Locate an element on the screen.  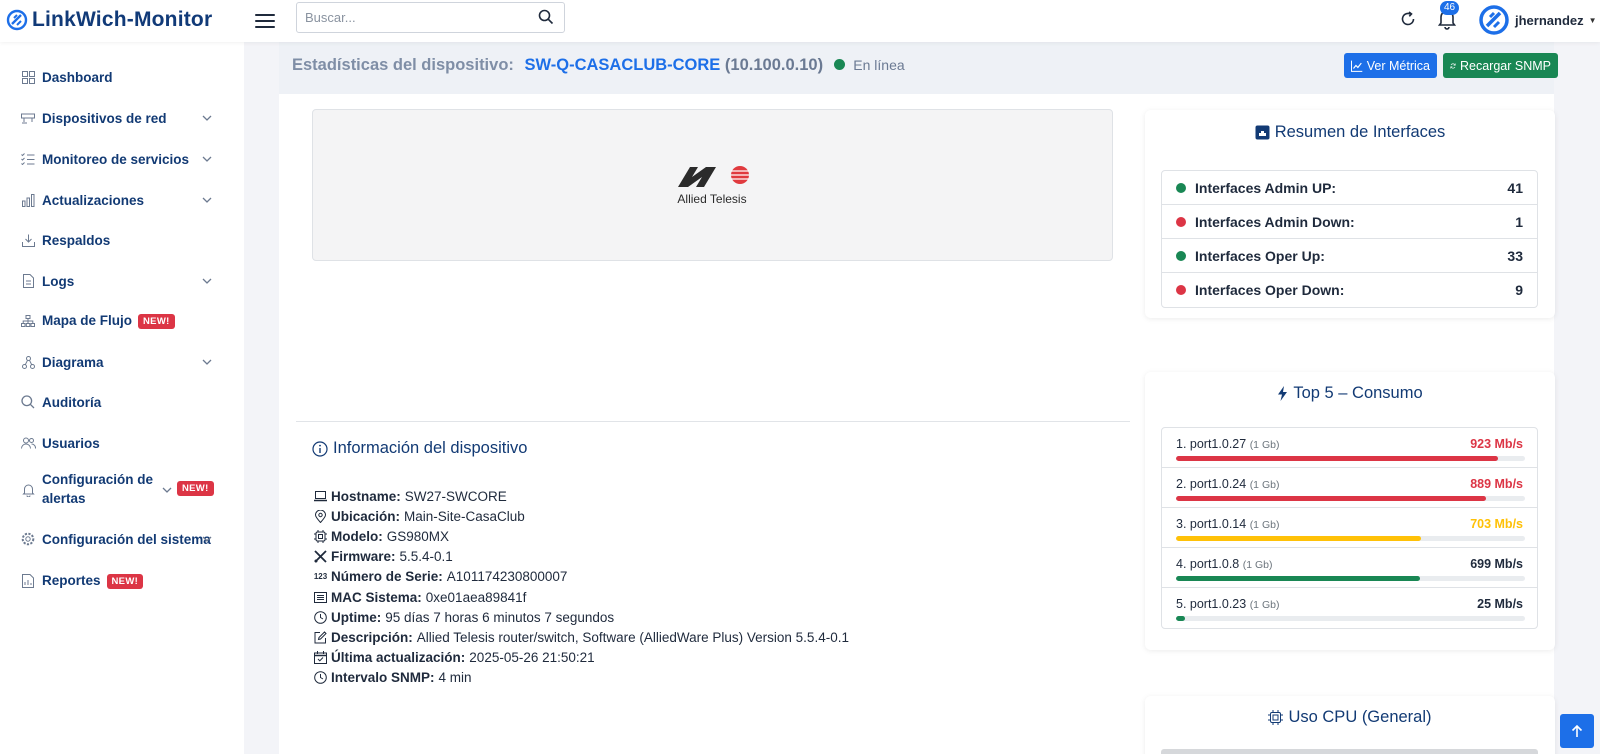
calendar-check-icon is located at coordinates (320, 658).